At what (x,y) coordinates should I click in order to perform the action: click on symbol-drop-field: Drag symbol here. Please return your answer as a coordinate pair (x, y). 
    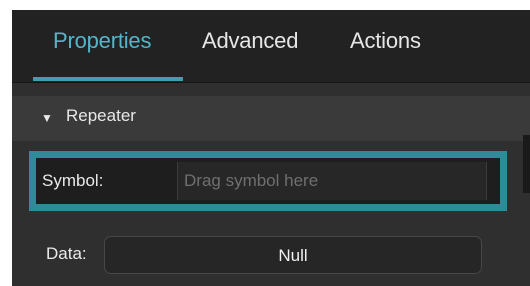
    Looking at the image, I should click on (332, 181).